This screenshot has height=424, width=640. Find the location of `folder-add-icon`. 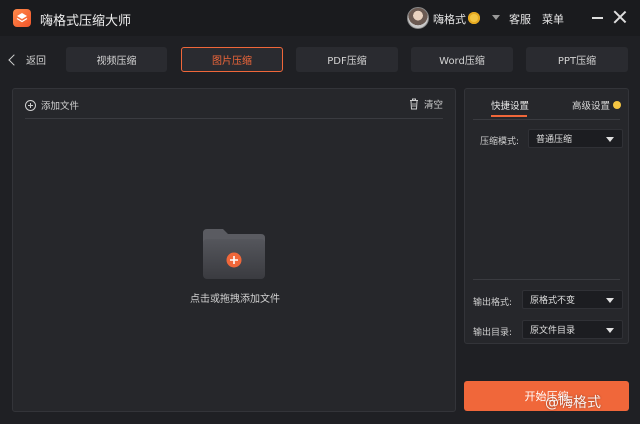

folder-add-icon is located at coordinates (234, 254).